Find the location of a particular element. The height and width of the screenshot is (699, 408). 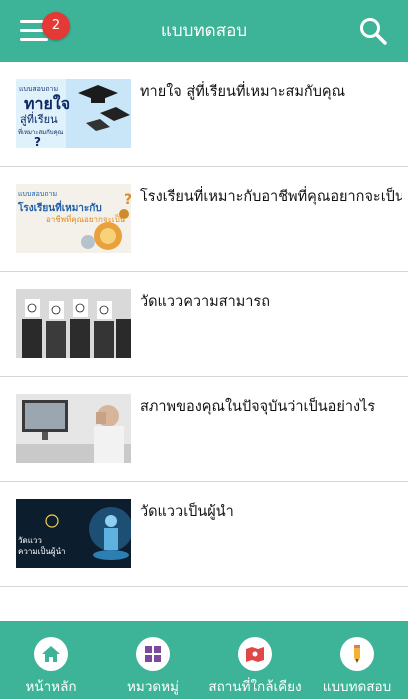

thumb-text-line: โรงเรียนที่เหมาะกับ is located at coordinates (59, 207).